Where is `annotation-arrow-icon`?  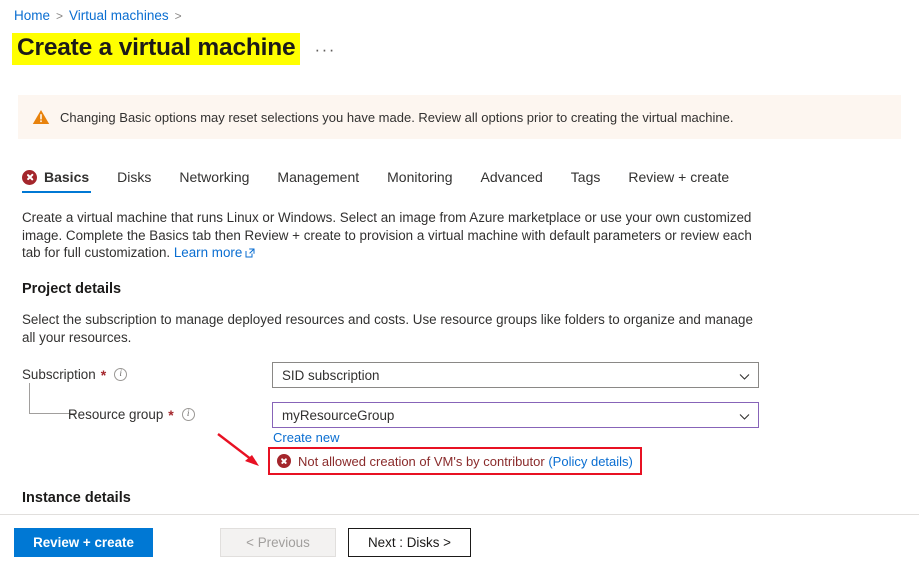
annotation-arrow-icon is located at coordinates (242, 455).